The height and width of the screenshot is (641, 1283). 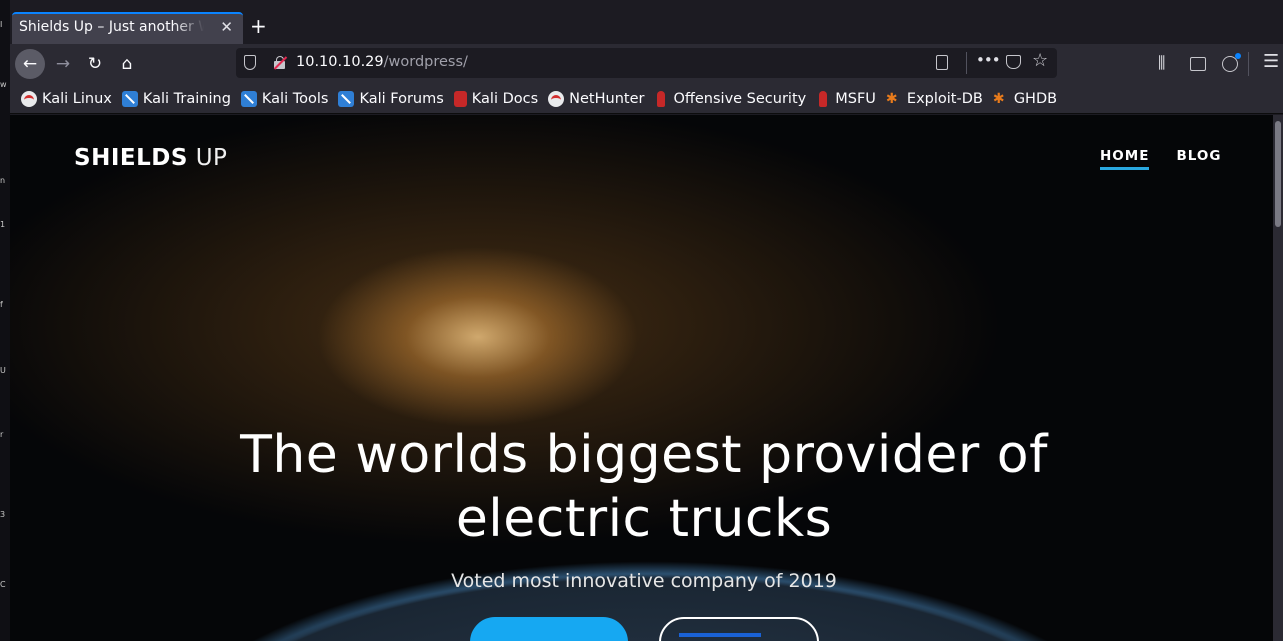 I want to click on site-logo: SHIELDS UP, so click(x=150, y=158).